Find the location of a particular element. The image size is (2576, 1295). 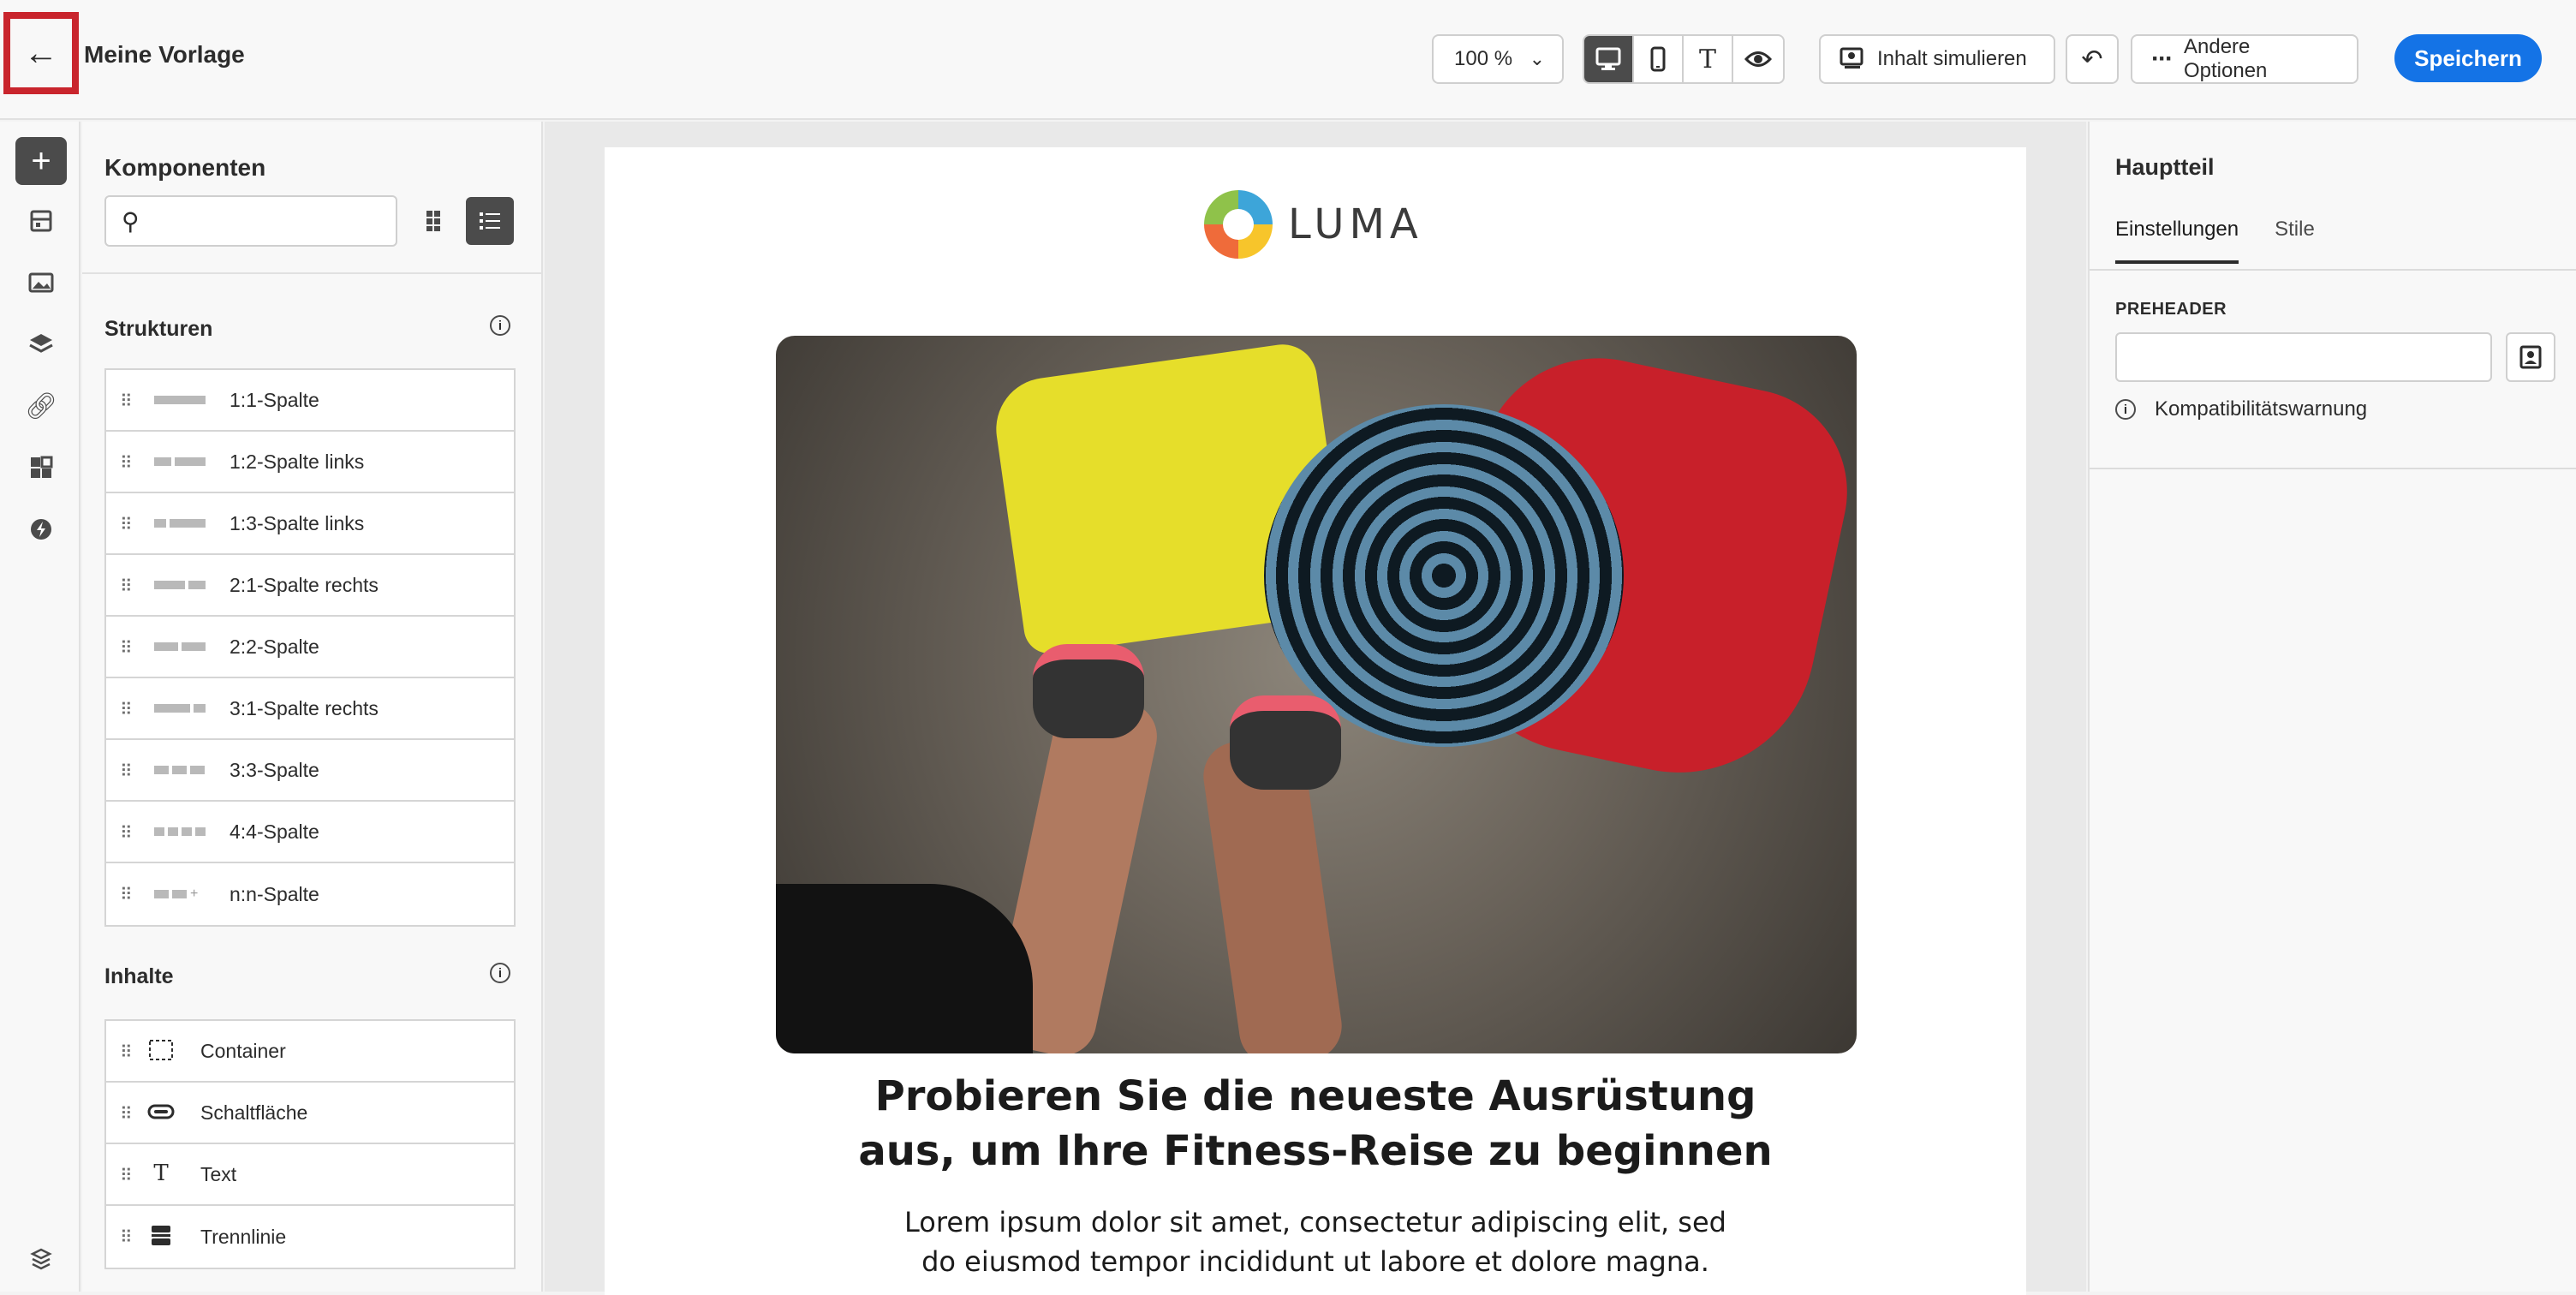

content-item: ⠿ Container is located at coordinates (310, 1052).